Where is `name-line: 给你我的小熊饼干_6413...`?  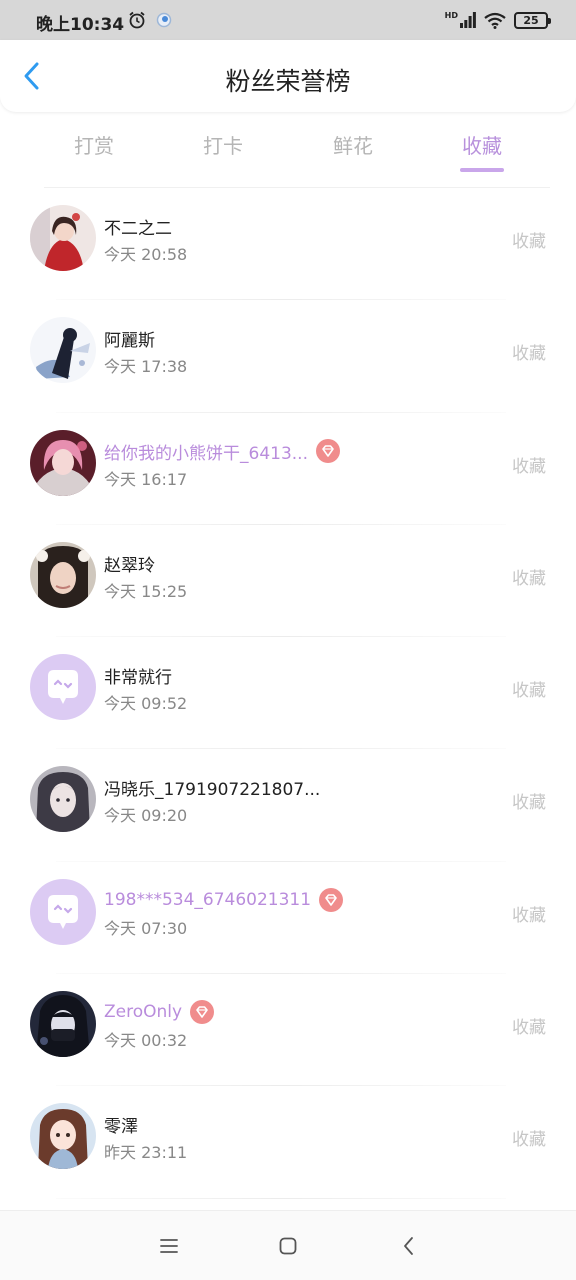
name-line: 给你我的小熊饼干_6413... is located at coordinates (222, 451).